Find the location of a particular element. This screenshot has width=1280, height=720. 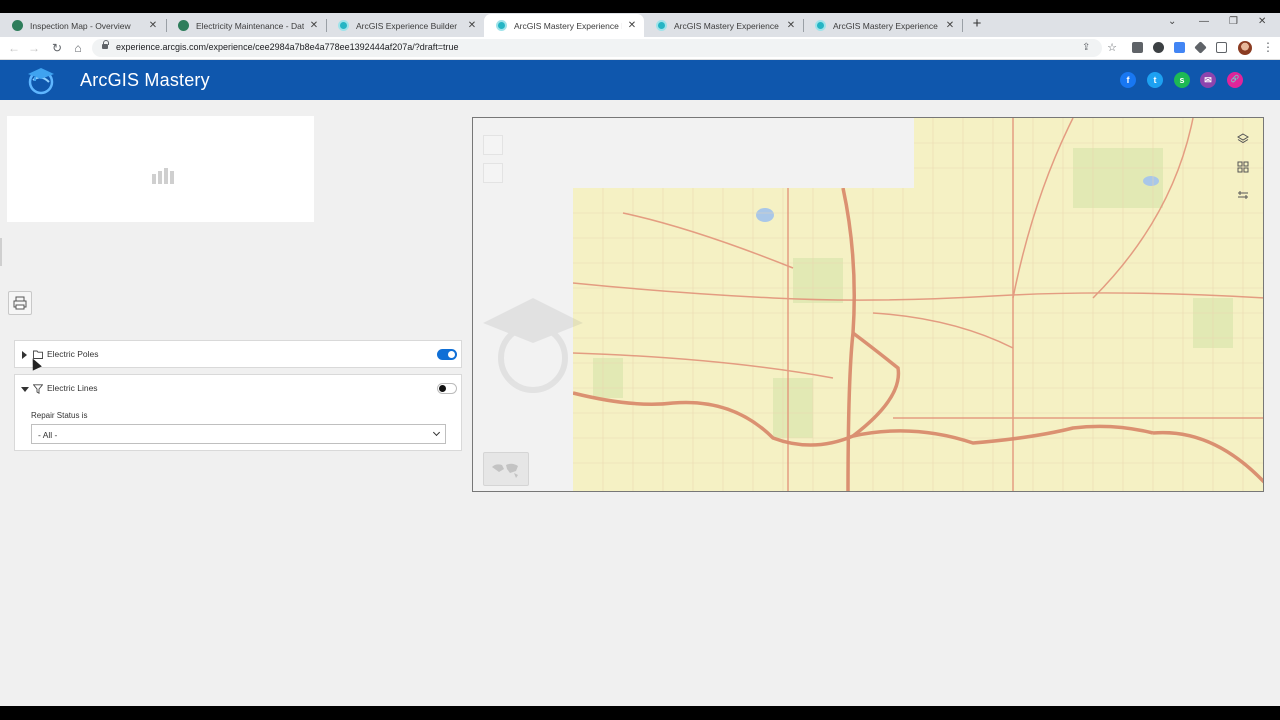

app-header: ArcGIS Mastery is located at coordinates (640, 80).